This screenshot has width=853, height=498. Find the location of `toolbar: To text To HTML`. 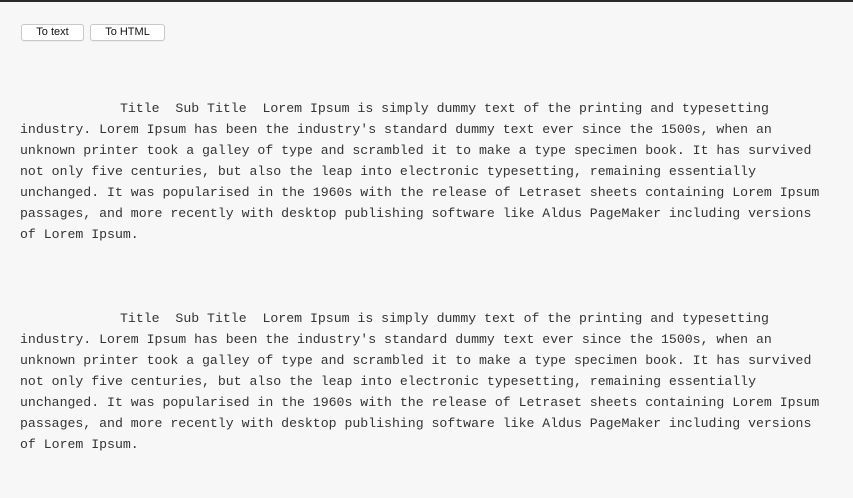

toolbar: To text To HTML is located at coordinates (93, 32).